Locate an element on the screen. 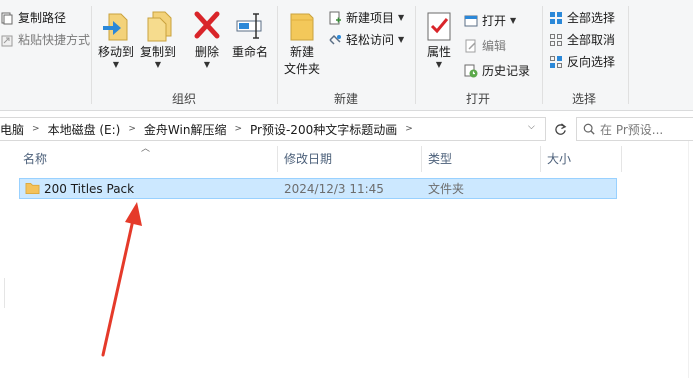 The height and width of the screenshot is (378, 693). new-folder-button: 新建 文件夹 is located at coordinates (302, 44).